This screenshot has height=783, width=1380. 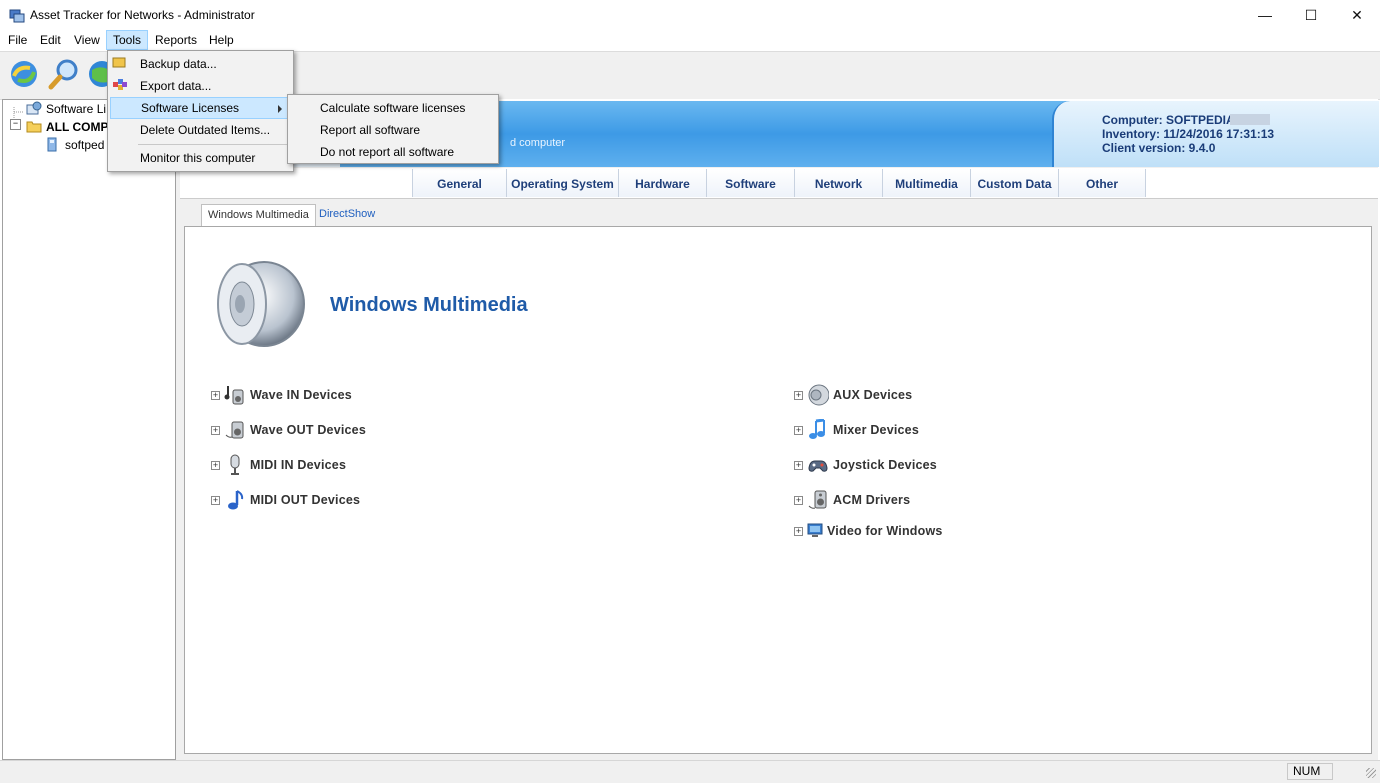 I want to click on software-icon, so click(x=34, y=108).